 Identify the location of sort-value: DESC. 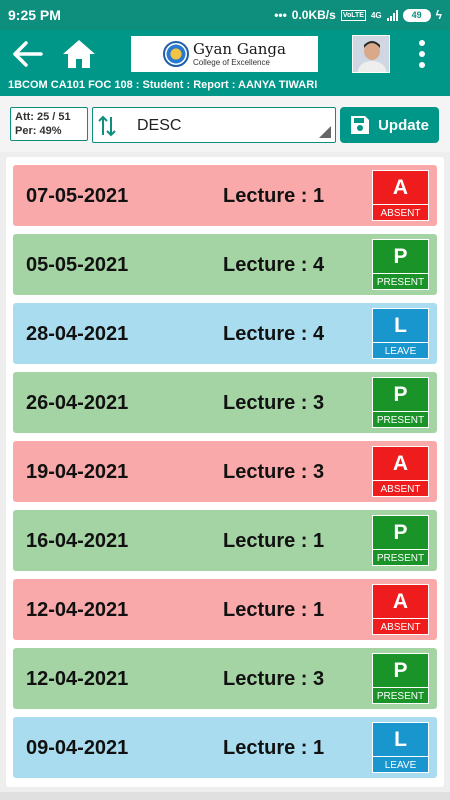
(159, 125).